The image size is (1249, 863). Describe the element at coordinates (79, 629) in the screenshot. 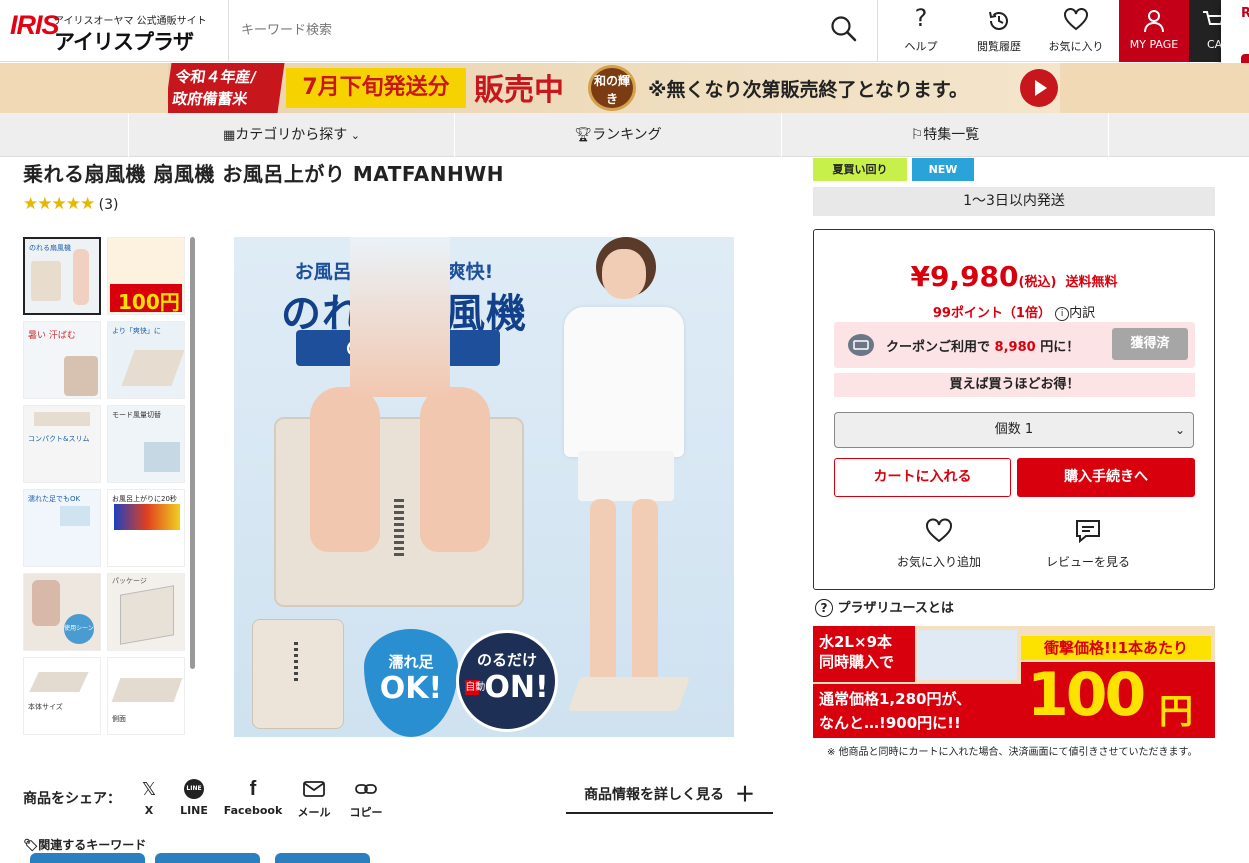

I see `thumb-caption: 使用シーン` at that location.